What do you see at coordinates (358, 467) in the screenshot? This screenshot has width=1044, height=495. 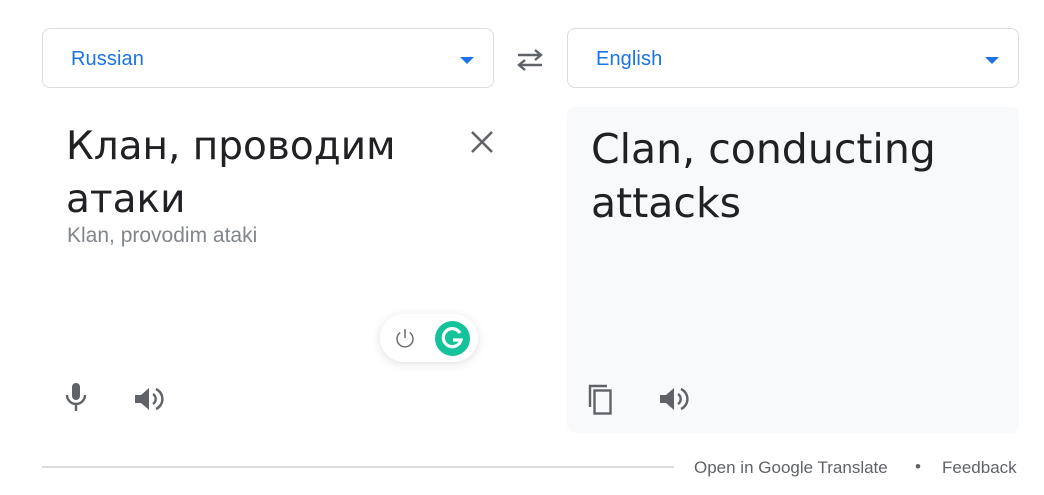 I see `footer-divider` at bounding box center [358, 467].